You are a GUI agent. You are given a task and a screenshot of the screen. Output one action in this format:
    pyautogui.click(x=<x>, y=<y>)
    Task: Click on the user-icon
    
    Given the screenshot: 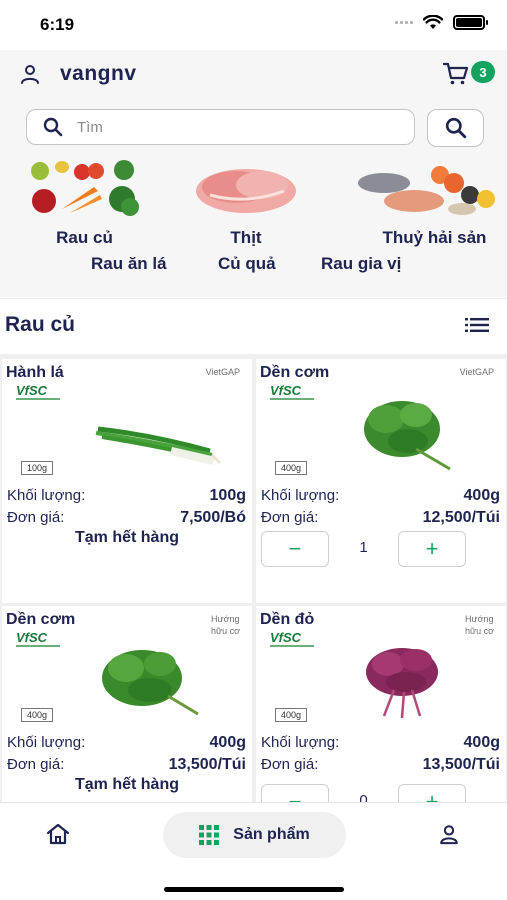 What is the action you would take?
    pyautogui.click(x=30, y=74)
    